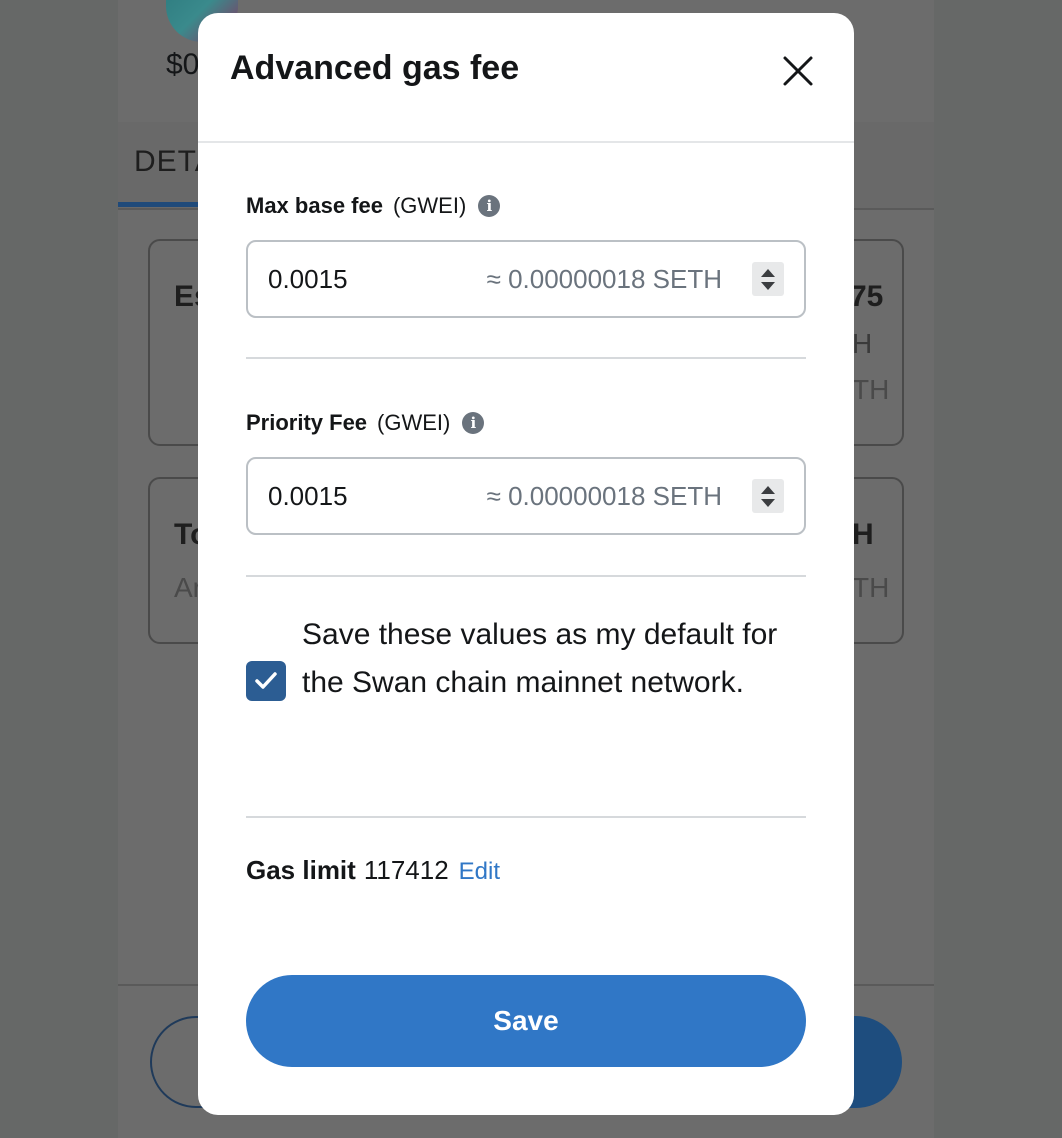 This screenshot has height=1138, width=1062. I want to click on max-base-fee-approx: ≈ 0.00000018 SETH, so click(604, 279).